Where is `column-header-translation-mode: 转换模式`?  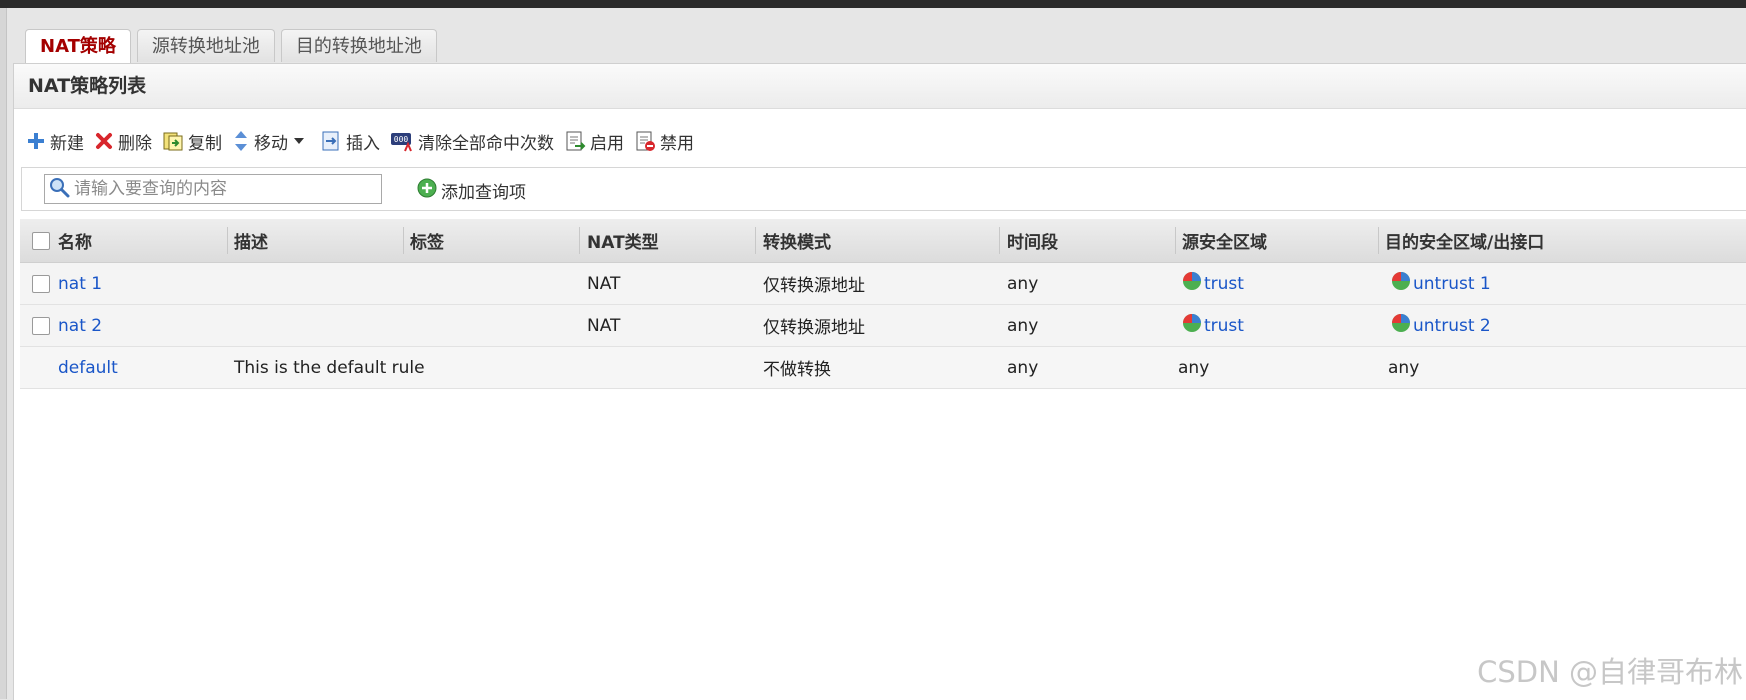 column-header-translation-mode: 转换模式 is located at coordinates (797, 240).